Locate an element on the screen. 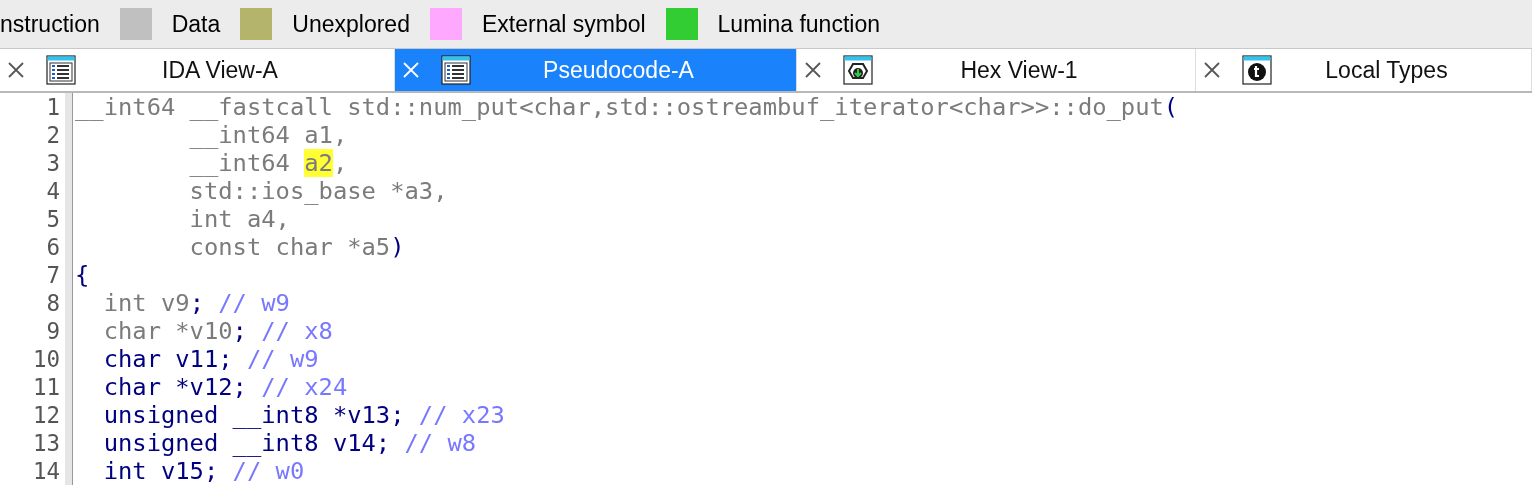  line-number: 5 is located at coordinates (52, 219).